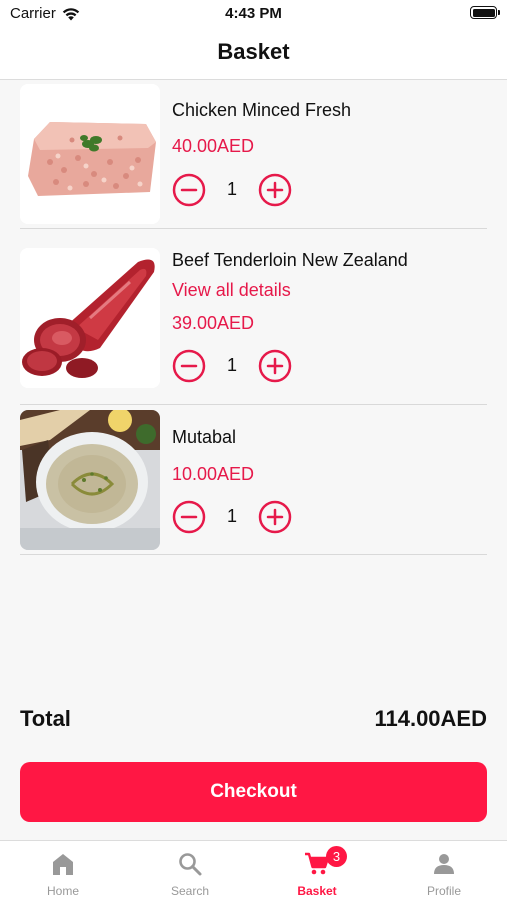 The image size is (507, 900). Describe the element at coordinates (190, 864) in the screenshot. I see `search-icon` at that location.